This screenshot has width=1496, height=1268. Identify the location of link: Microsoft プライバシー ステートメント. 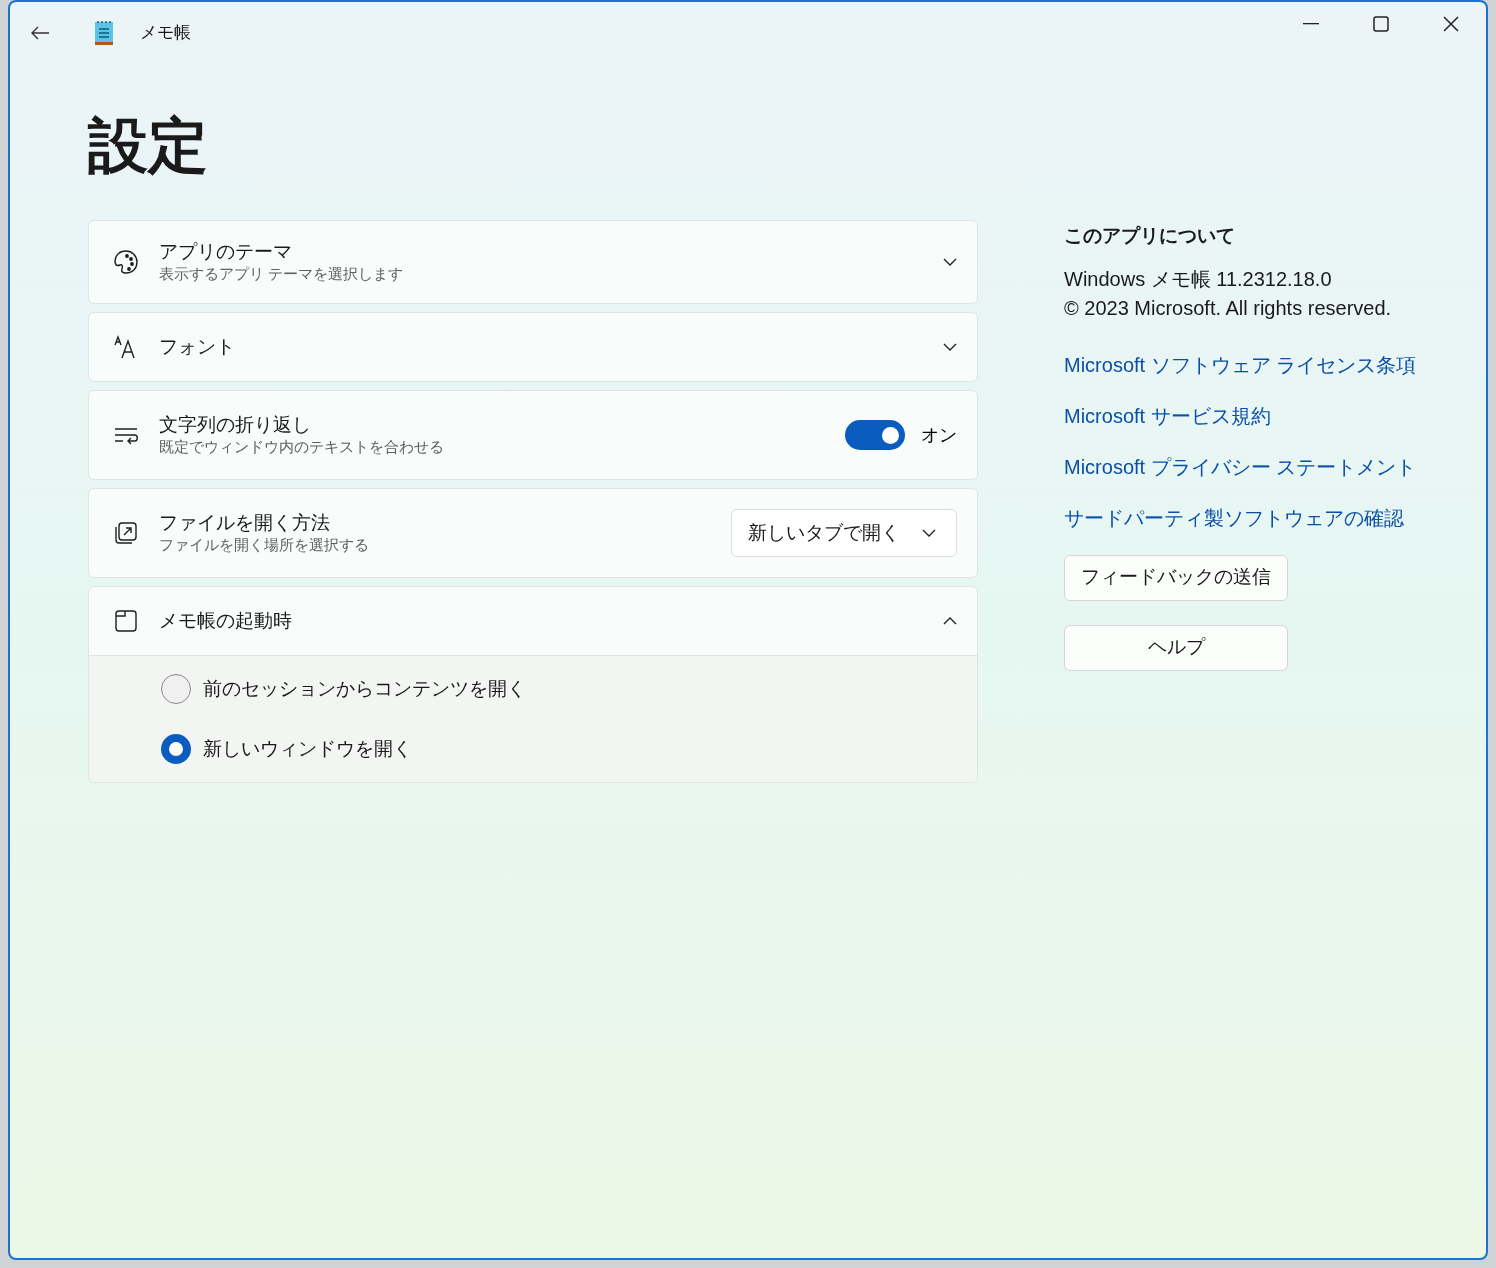
(1240, 467).